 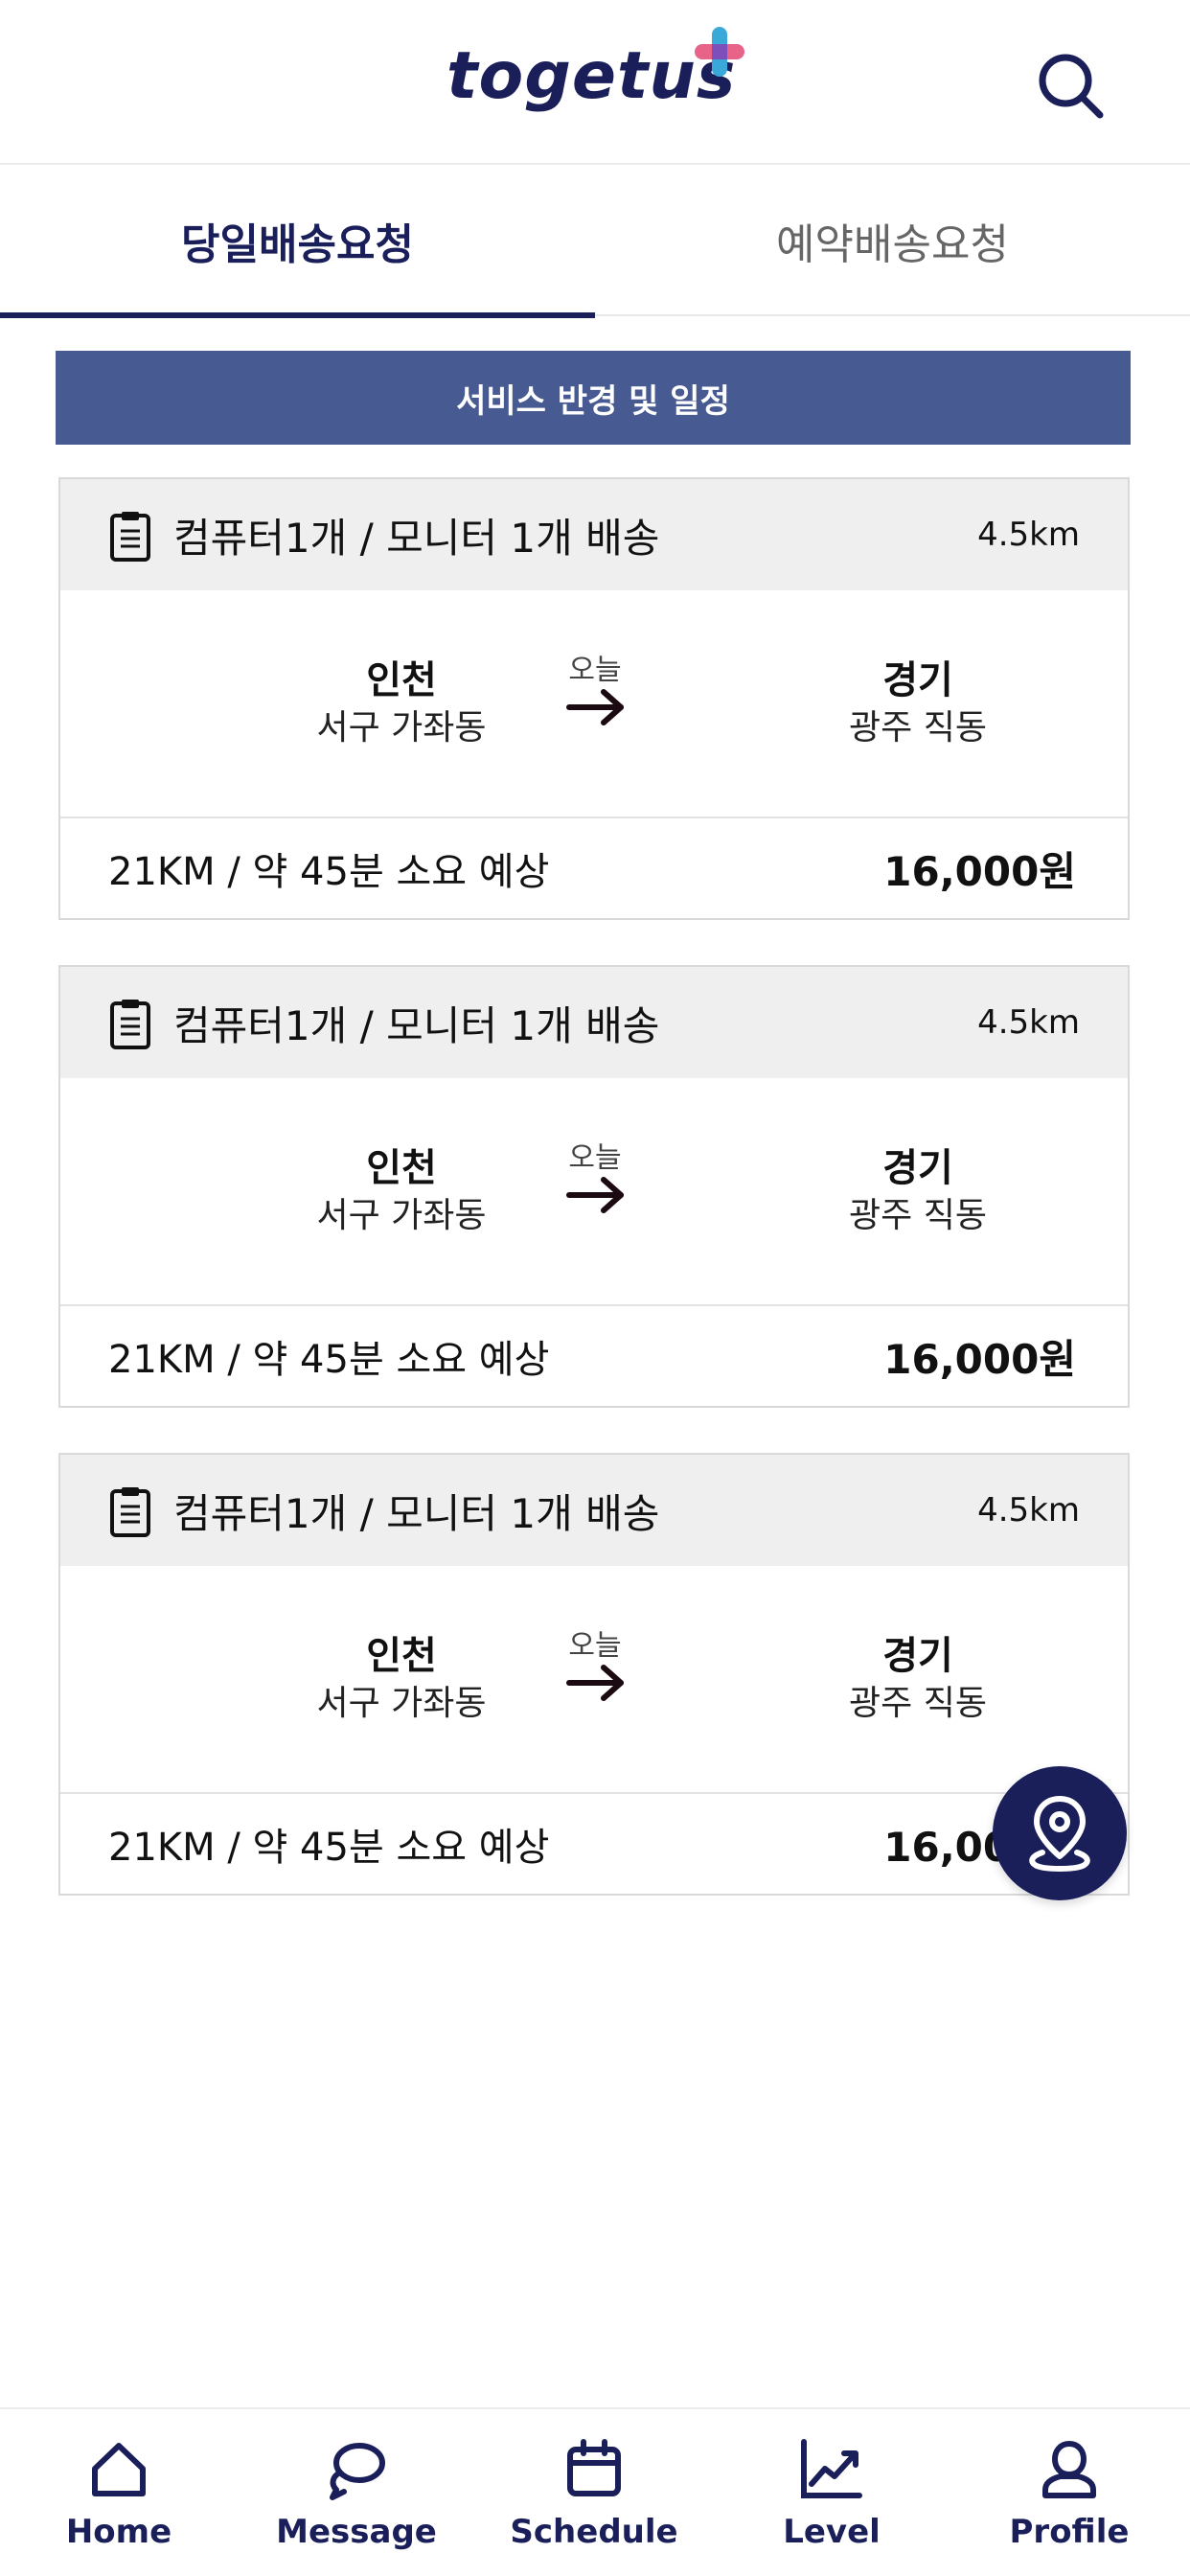 What do you see at coordinates (594, 2467) in the screenshot?
I see `calendar-icon` at bounding box center [594, 2467].